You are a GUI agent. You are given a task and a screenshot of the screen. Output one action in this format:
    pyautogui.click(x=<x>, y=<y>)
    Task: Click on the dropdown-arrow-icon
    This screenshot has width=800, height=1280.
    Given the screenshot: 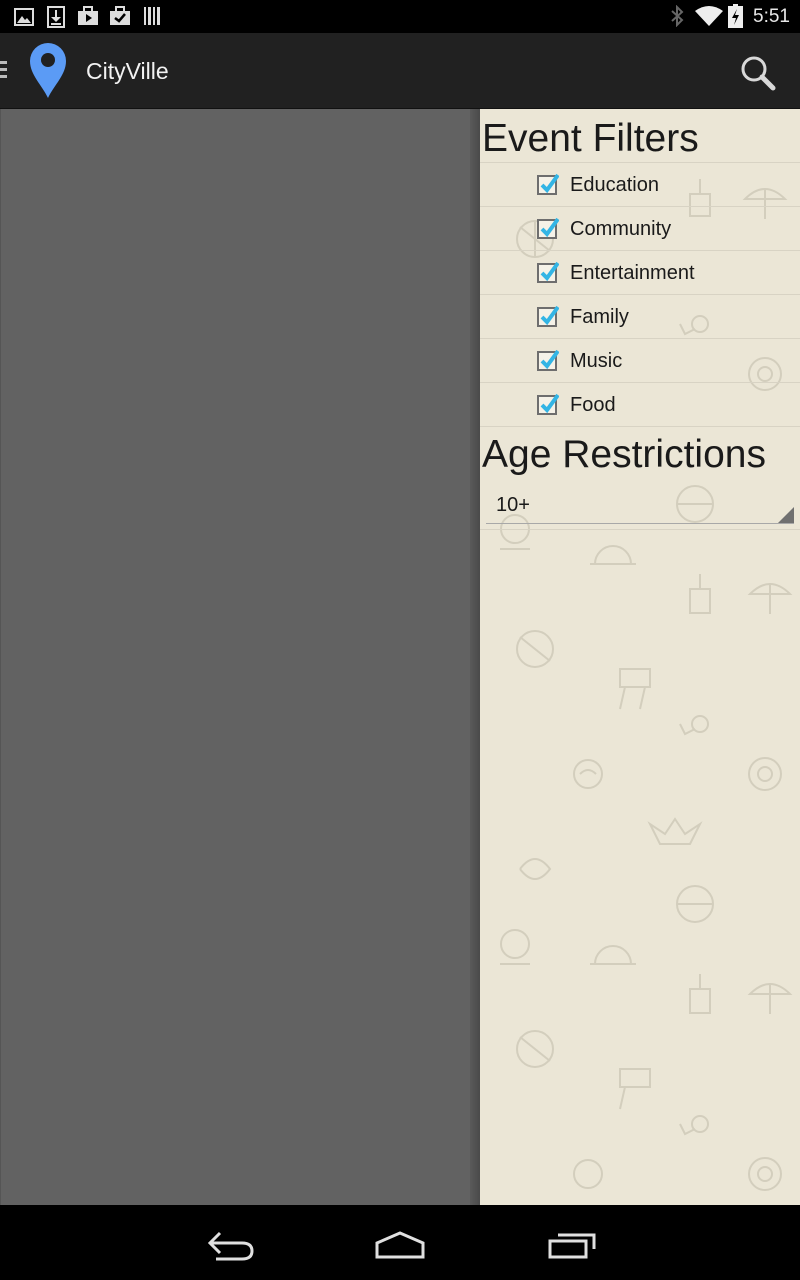 What is the action you would take?
    pyautogui.click(x=786, y=515)
    